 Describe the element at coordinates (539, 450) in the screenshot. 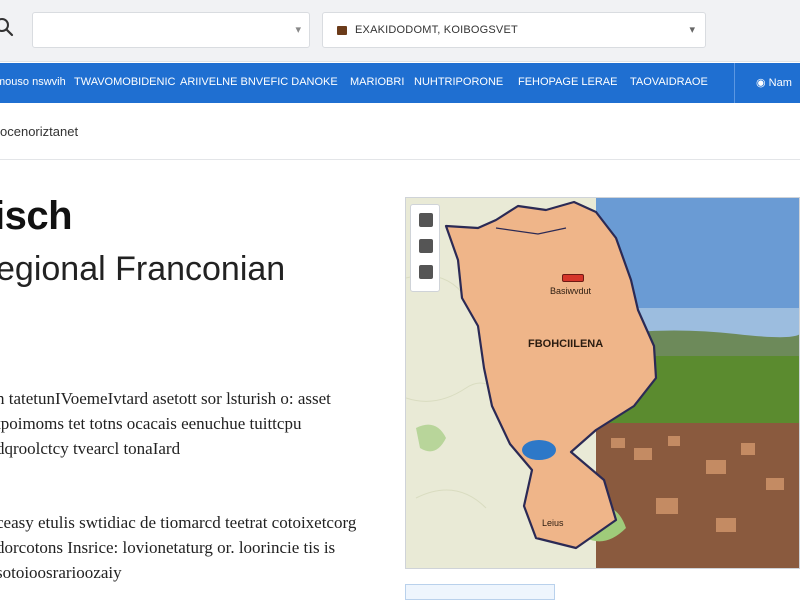

I see `lake-marker` at that location.